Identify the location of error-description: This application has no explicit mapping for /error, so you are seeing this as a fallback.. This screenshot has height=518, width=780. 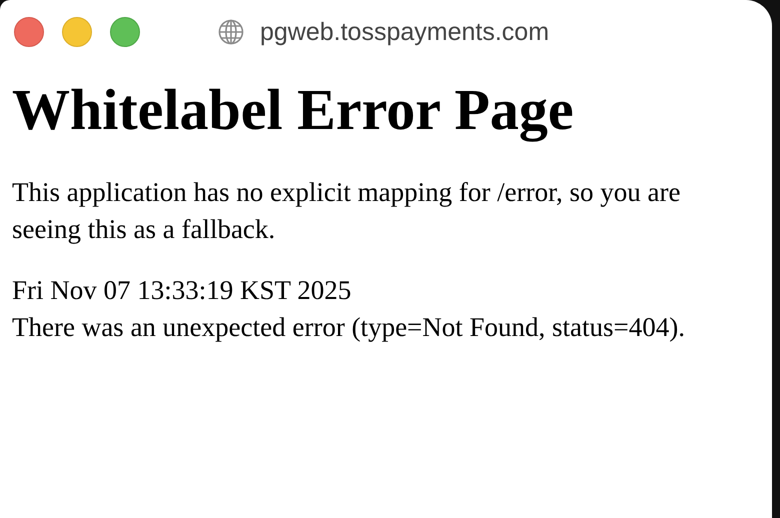
(347, 211).